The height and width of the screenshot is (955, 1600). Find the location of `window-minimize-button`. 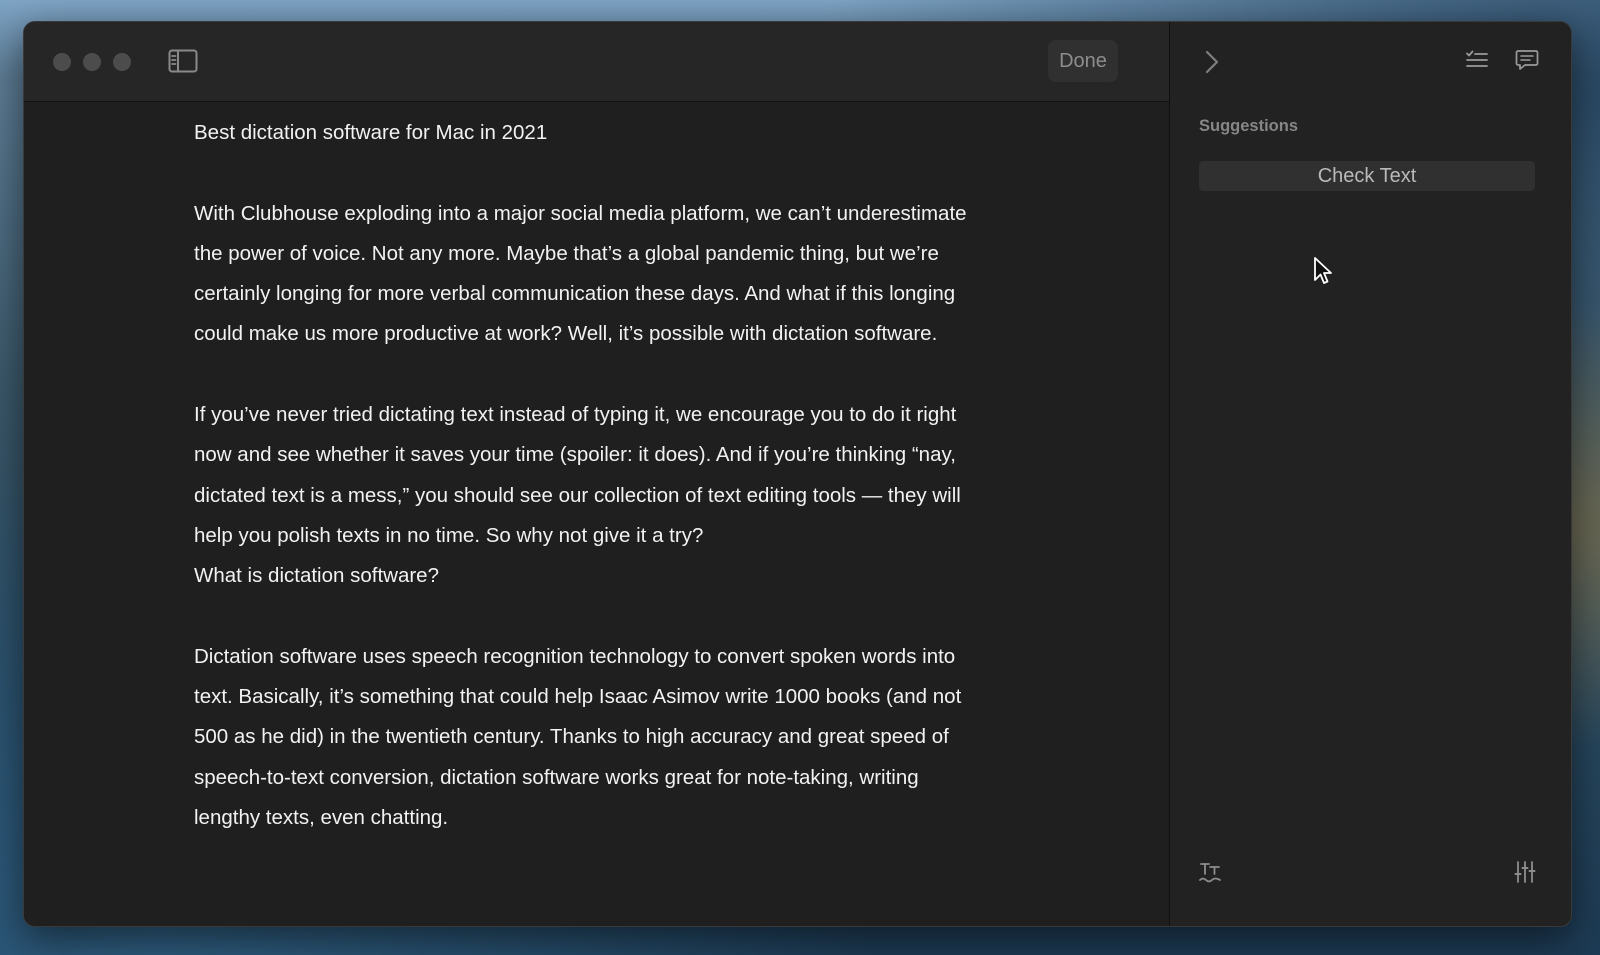

window-minimize-button is located at coordinates (92, 62).